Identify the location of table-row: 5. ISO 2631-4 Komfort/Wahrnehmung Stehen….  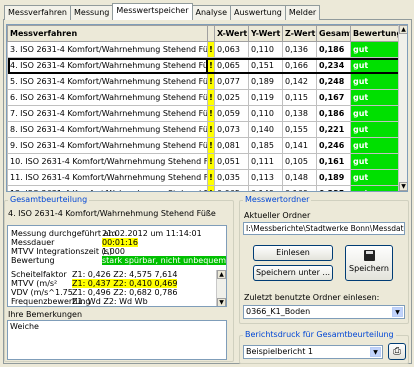
(205, 81).